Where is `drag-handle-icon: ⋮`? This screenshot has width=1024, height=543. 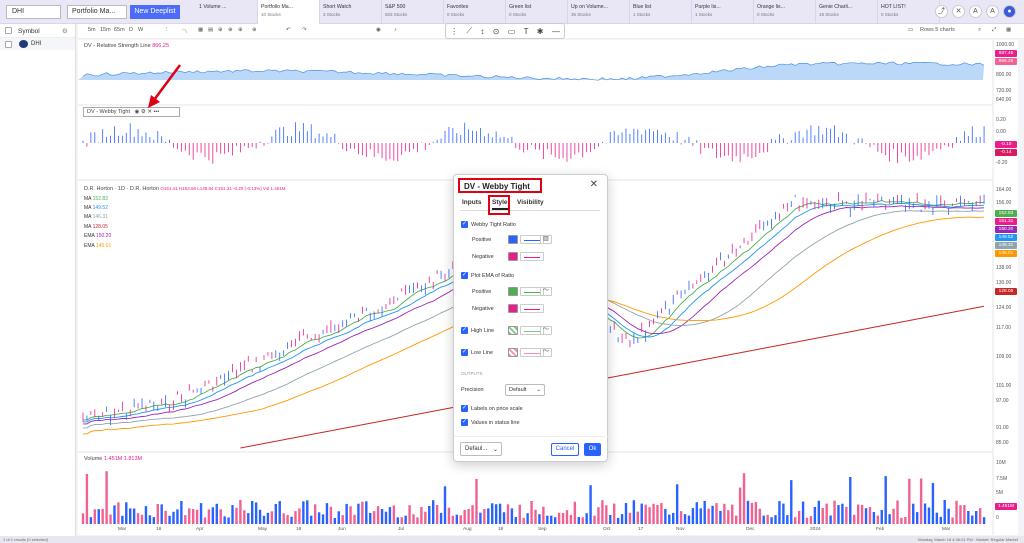 drag-handle-icon: ⋮ is located at coordinates (454, 31).